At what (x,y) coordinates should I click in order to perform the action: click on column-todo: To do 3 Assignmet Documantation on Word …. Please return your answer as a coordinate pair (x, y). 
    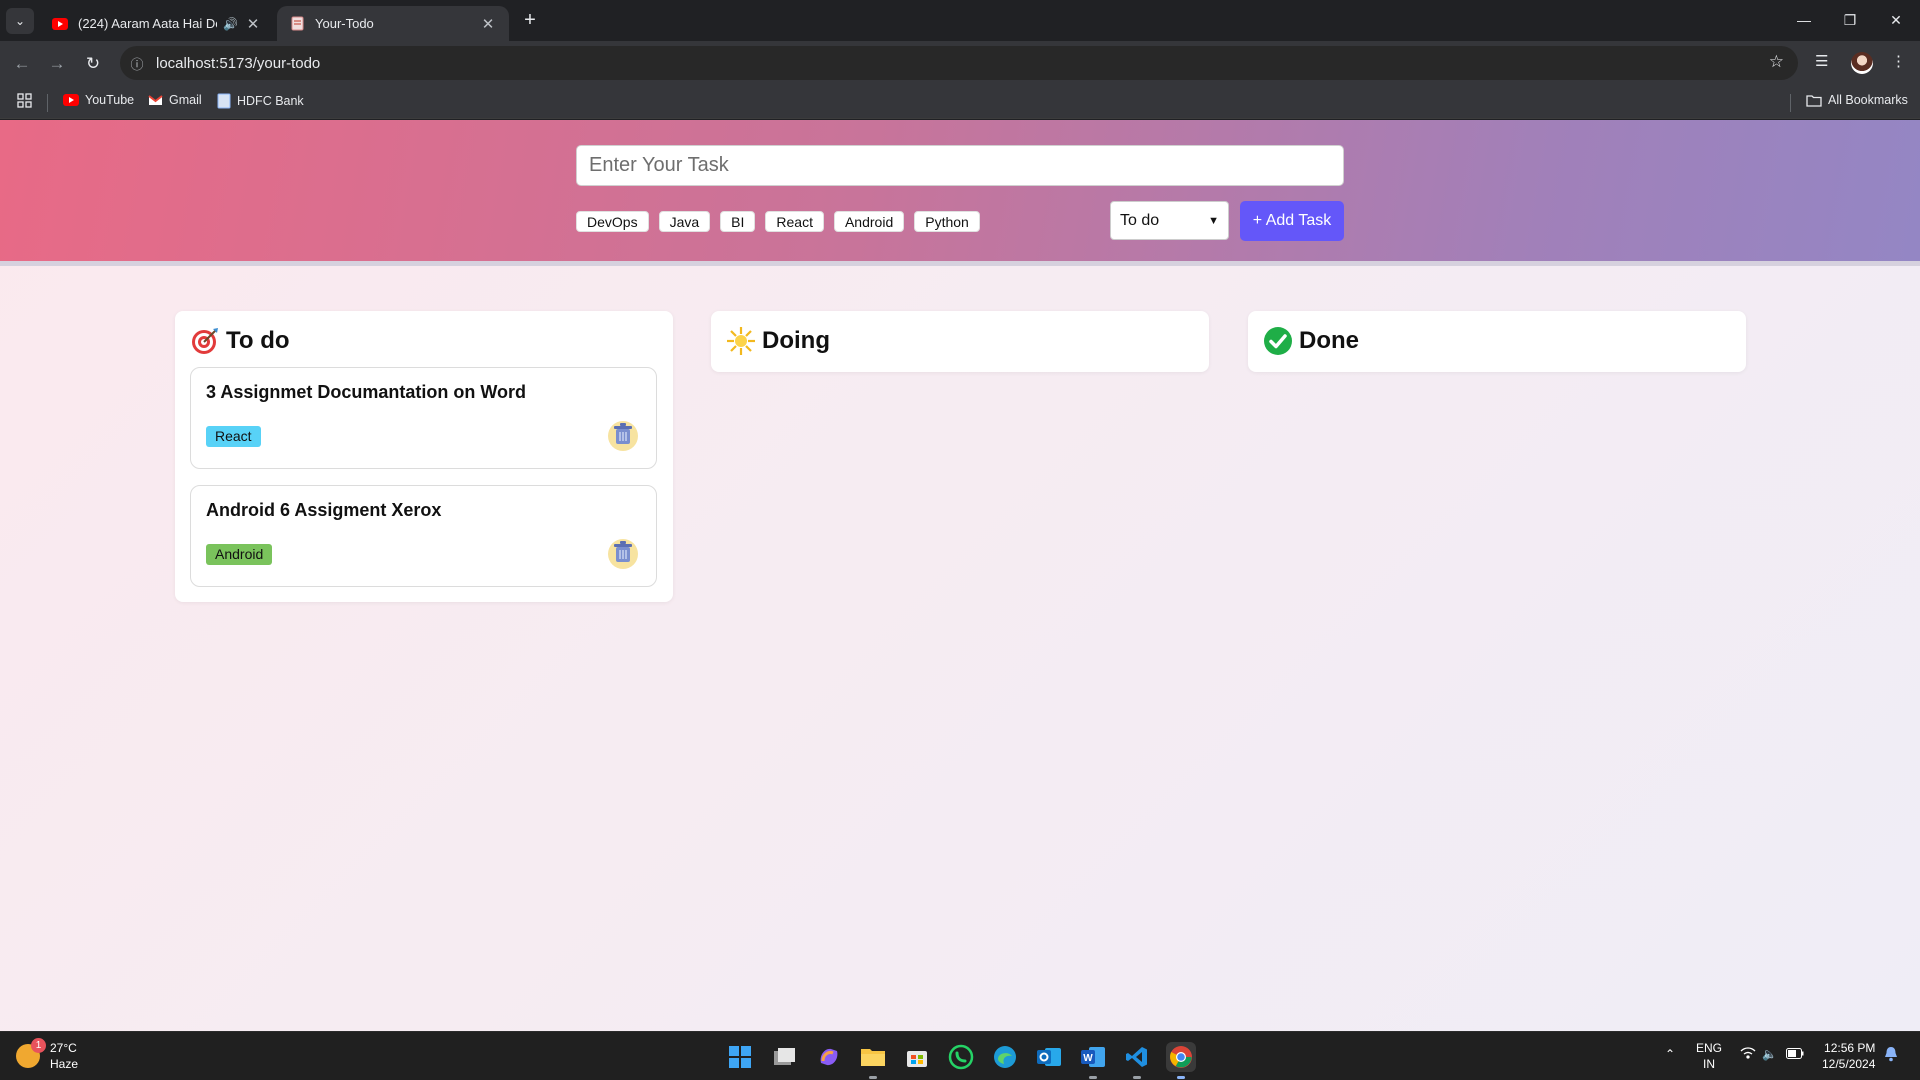
    Looking at the image, I should click on (424, 456).